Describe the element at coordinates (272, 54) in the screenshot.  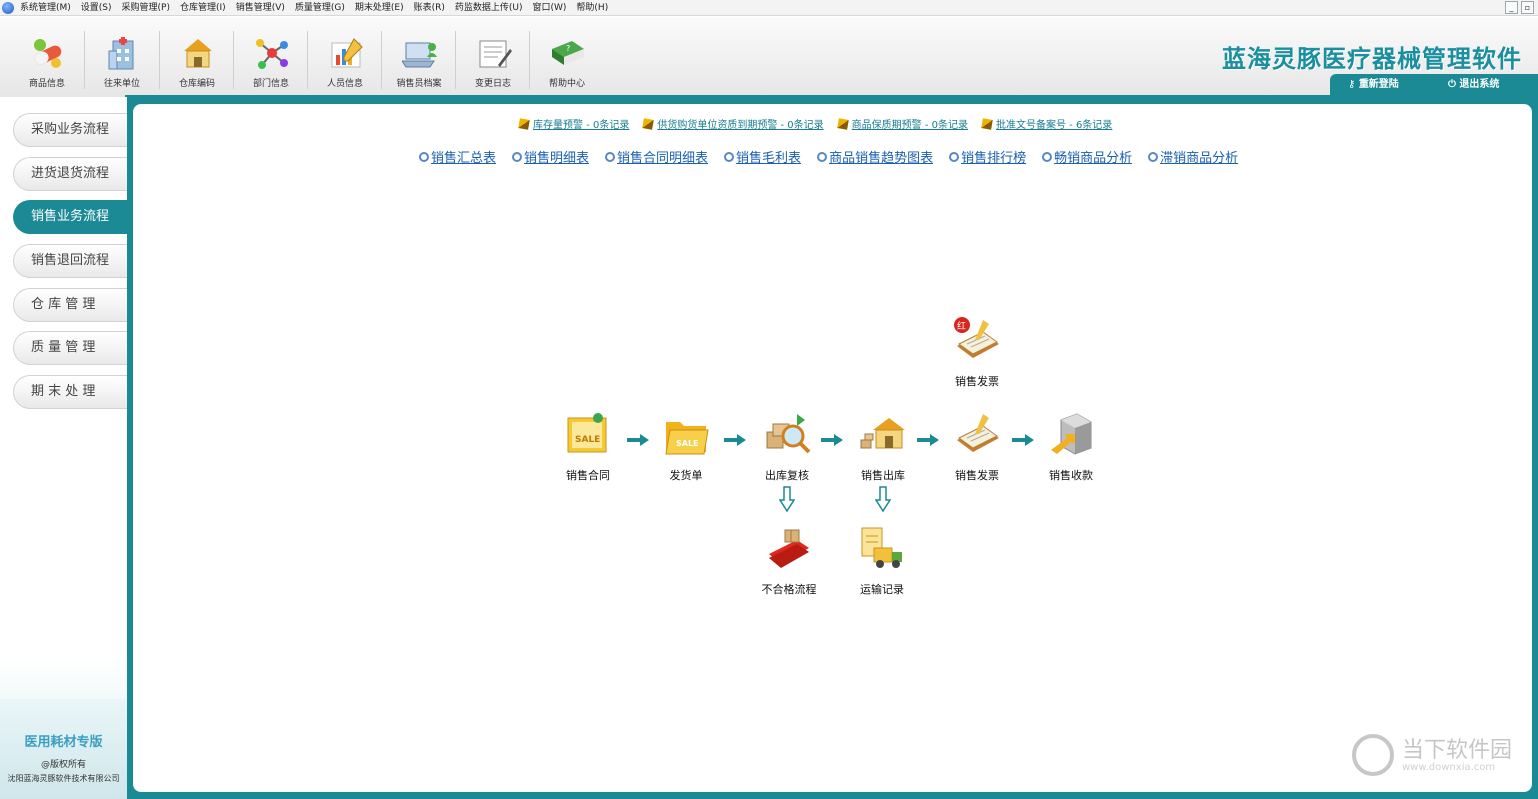
I see `network-icon` at that location.